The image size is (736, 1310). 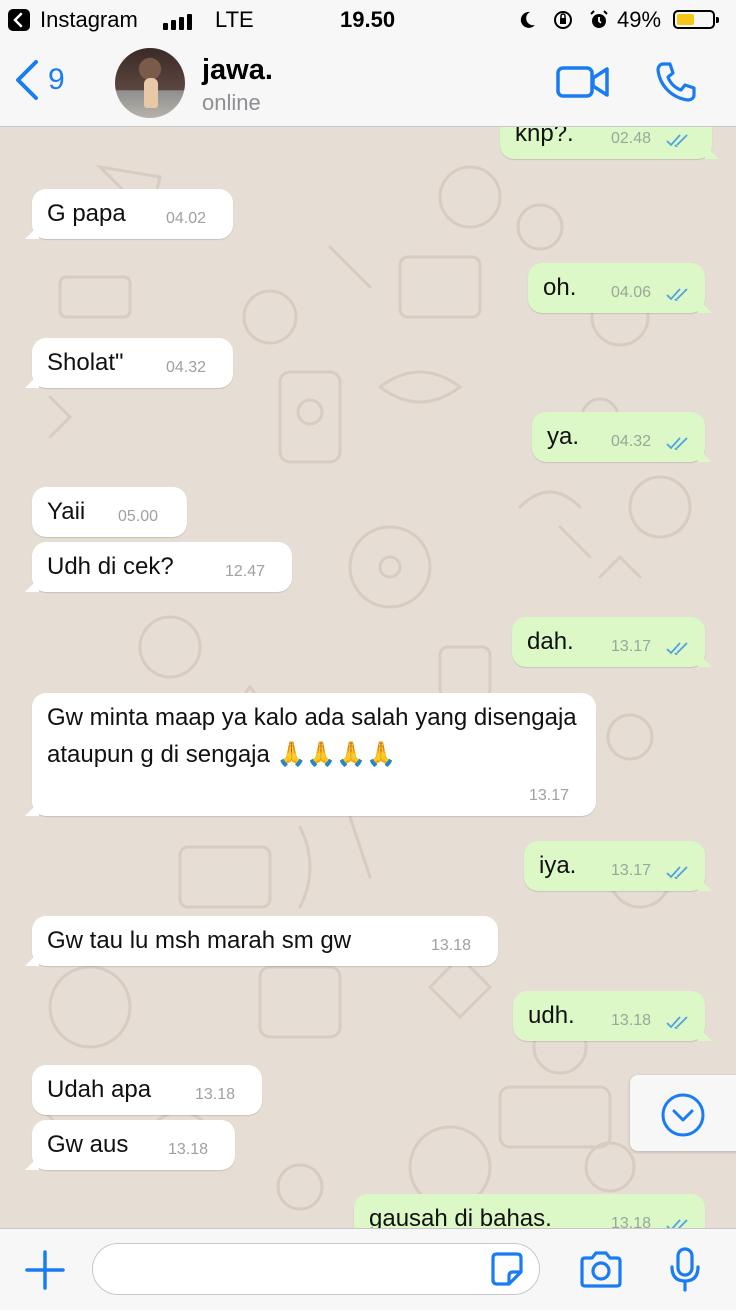 I want to click on scroll-to-bottom-button, so click(x=683, y=1113).